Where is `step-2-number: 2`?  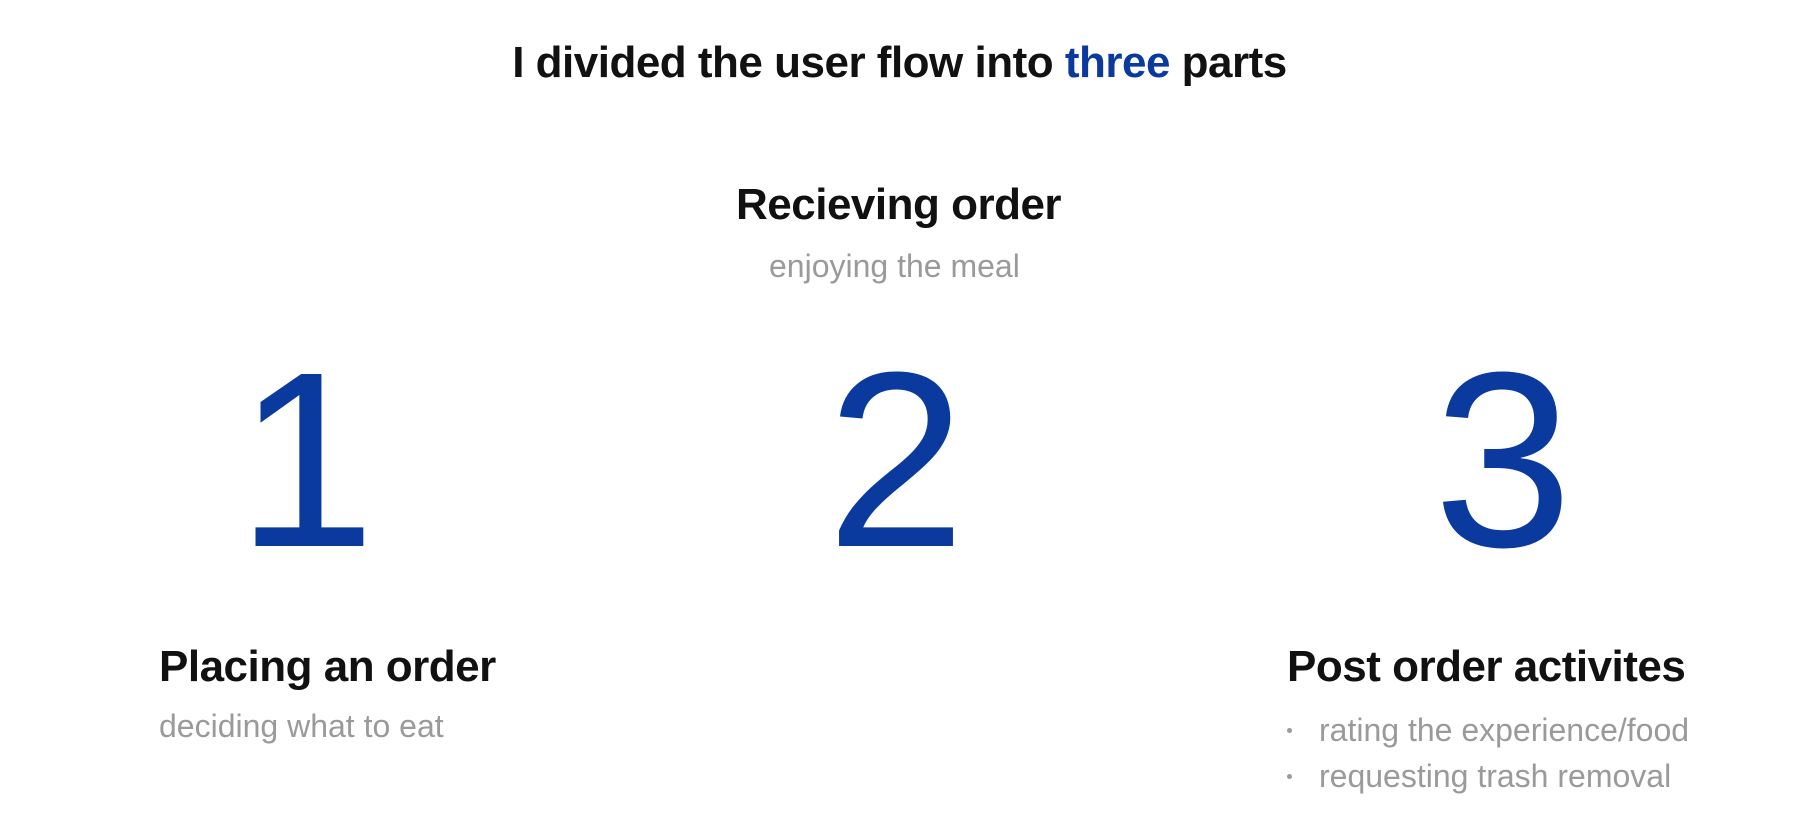
step-2-number: 2 is located at coordinates (896, 459).